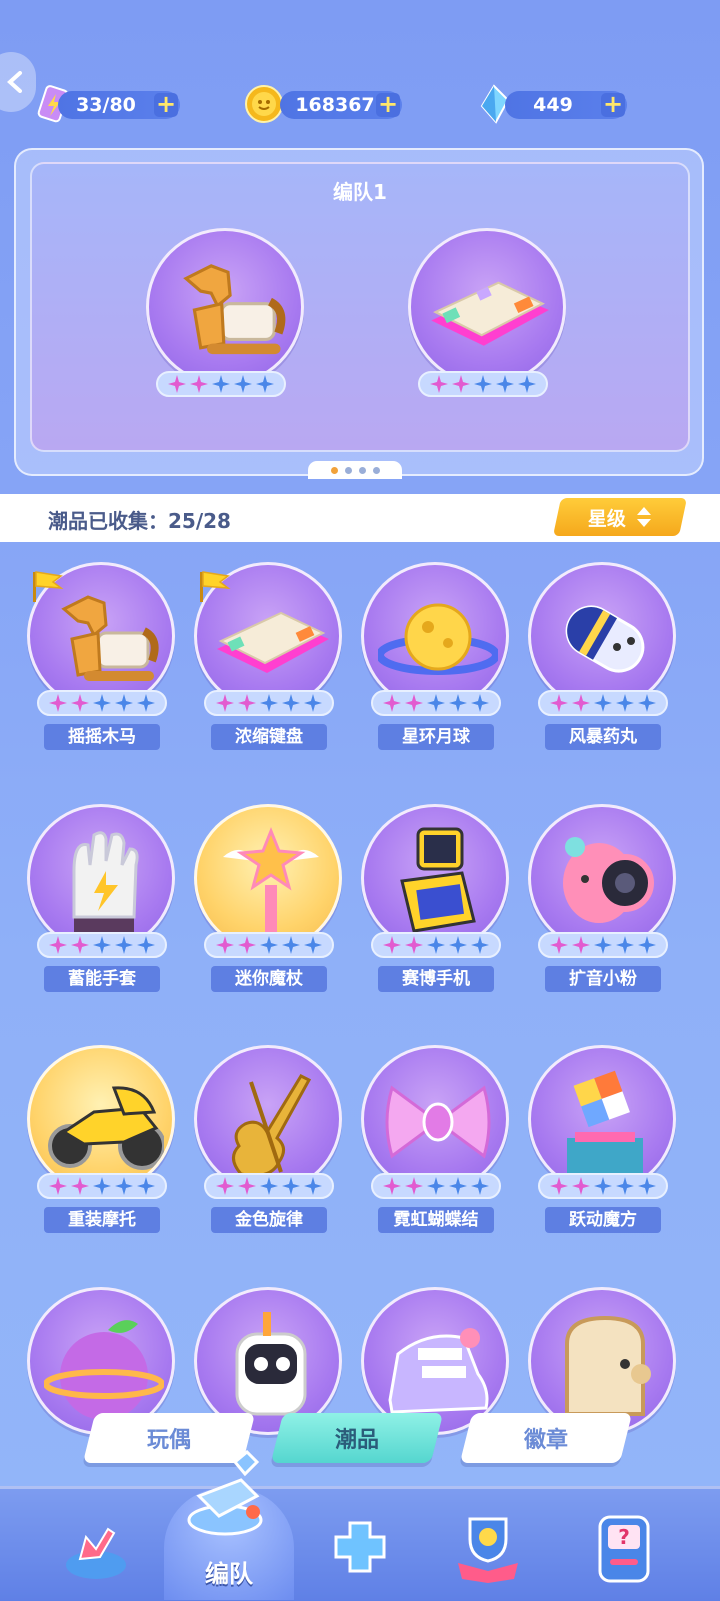 This screenshot has height=1601, width=720. What do you see at coordinates (355, 470) in the screenshot?
I see `team-page-indicator` at bounding box center [355, 470].